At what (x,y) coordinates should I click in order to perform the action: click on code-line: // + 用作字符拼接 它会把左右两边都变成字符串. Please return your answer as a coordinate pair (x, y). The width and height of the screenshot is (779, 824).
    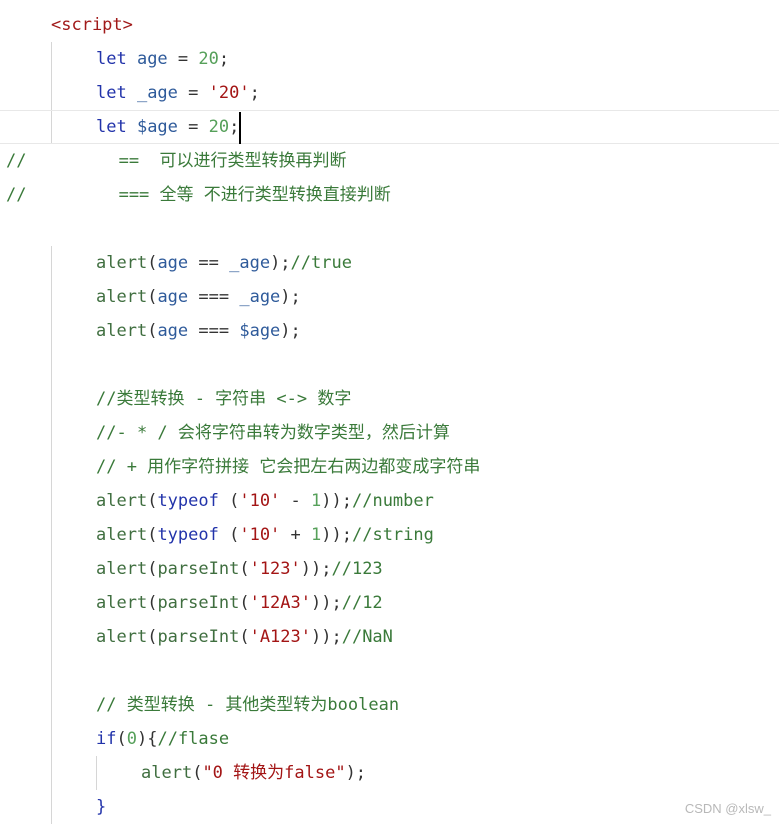
    Looking at the image, I should click on (389, 467).